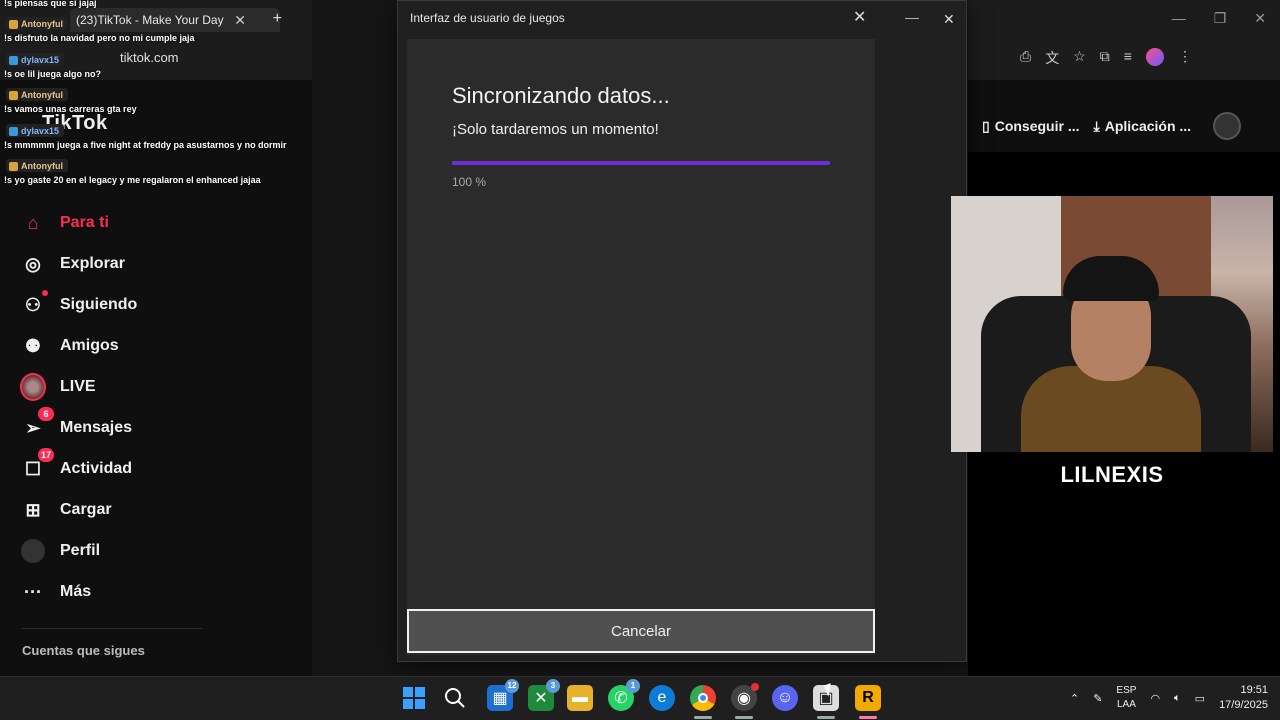  I want to click on nav-item-cargar: ⊞ Cargar, so click(66, 510).